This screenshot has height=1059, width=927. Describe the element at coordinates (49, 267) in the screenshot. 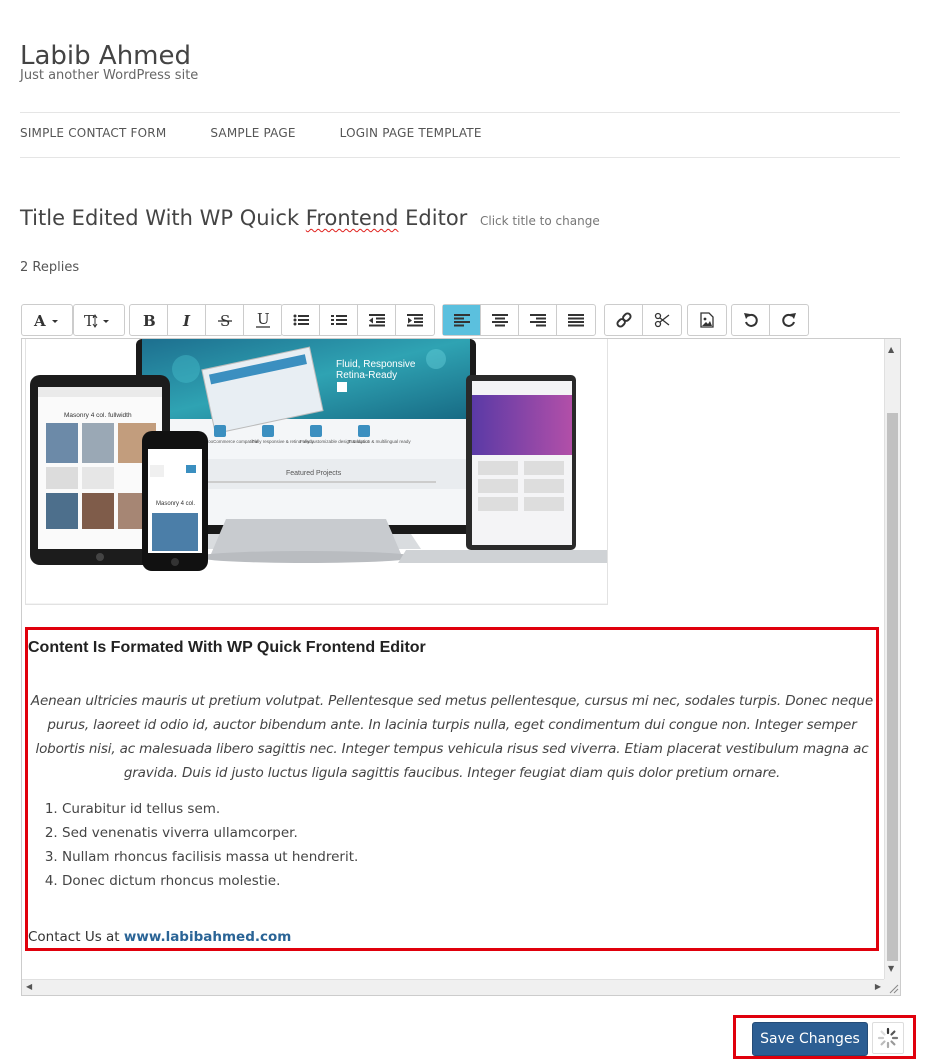

I see `replies-count: 2 Replies` at that location.